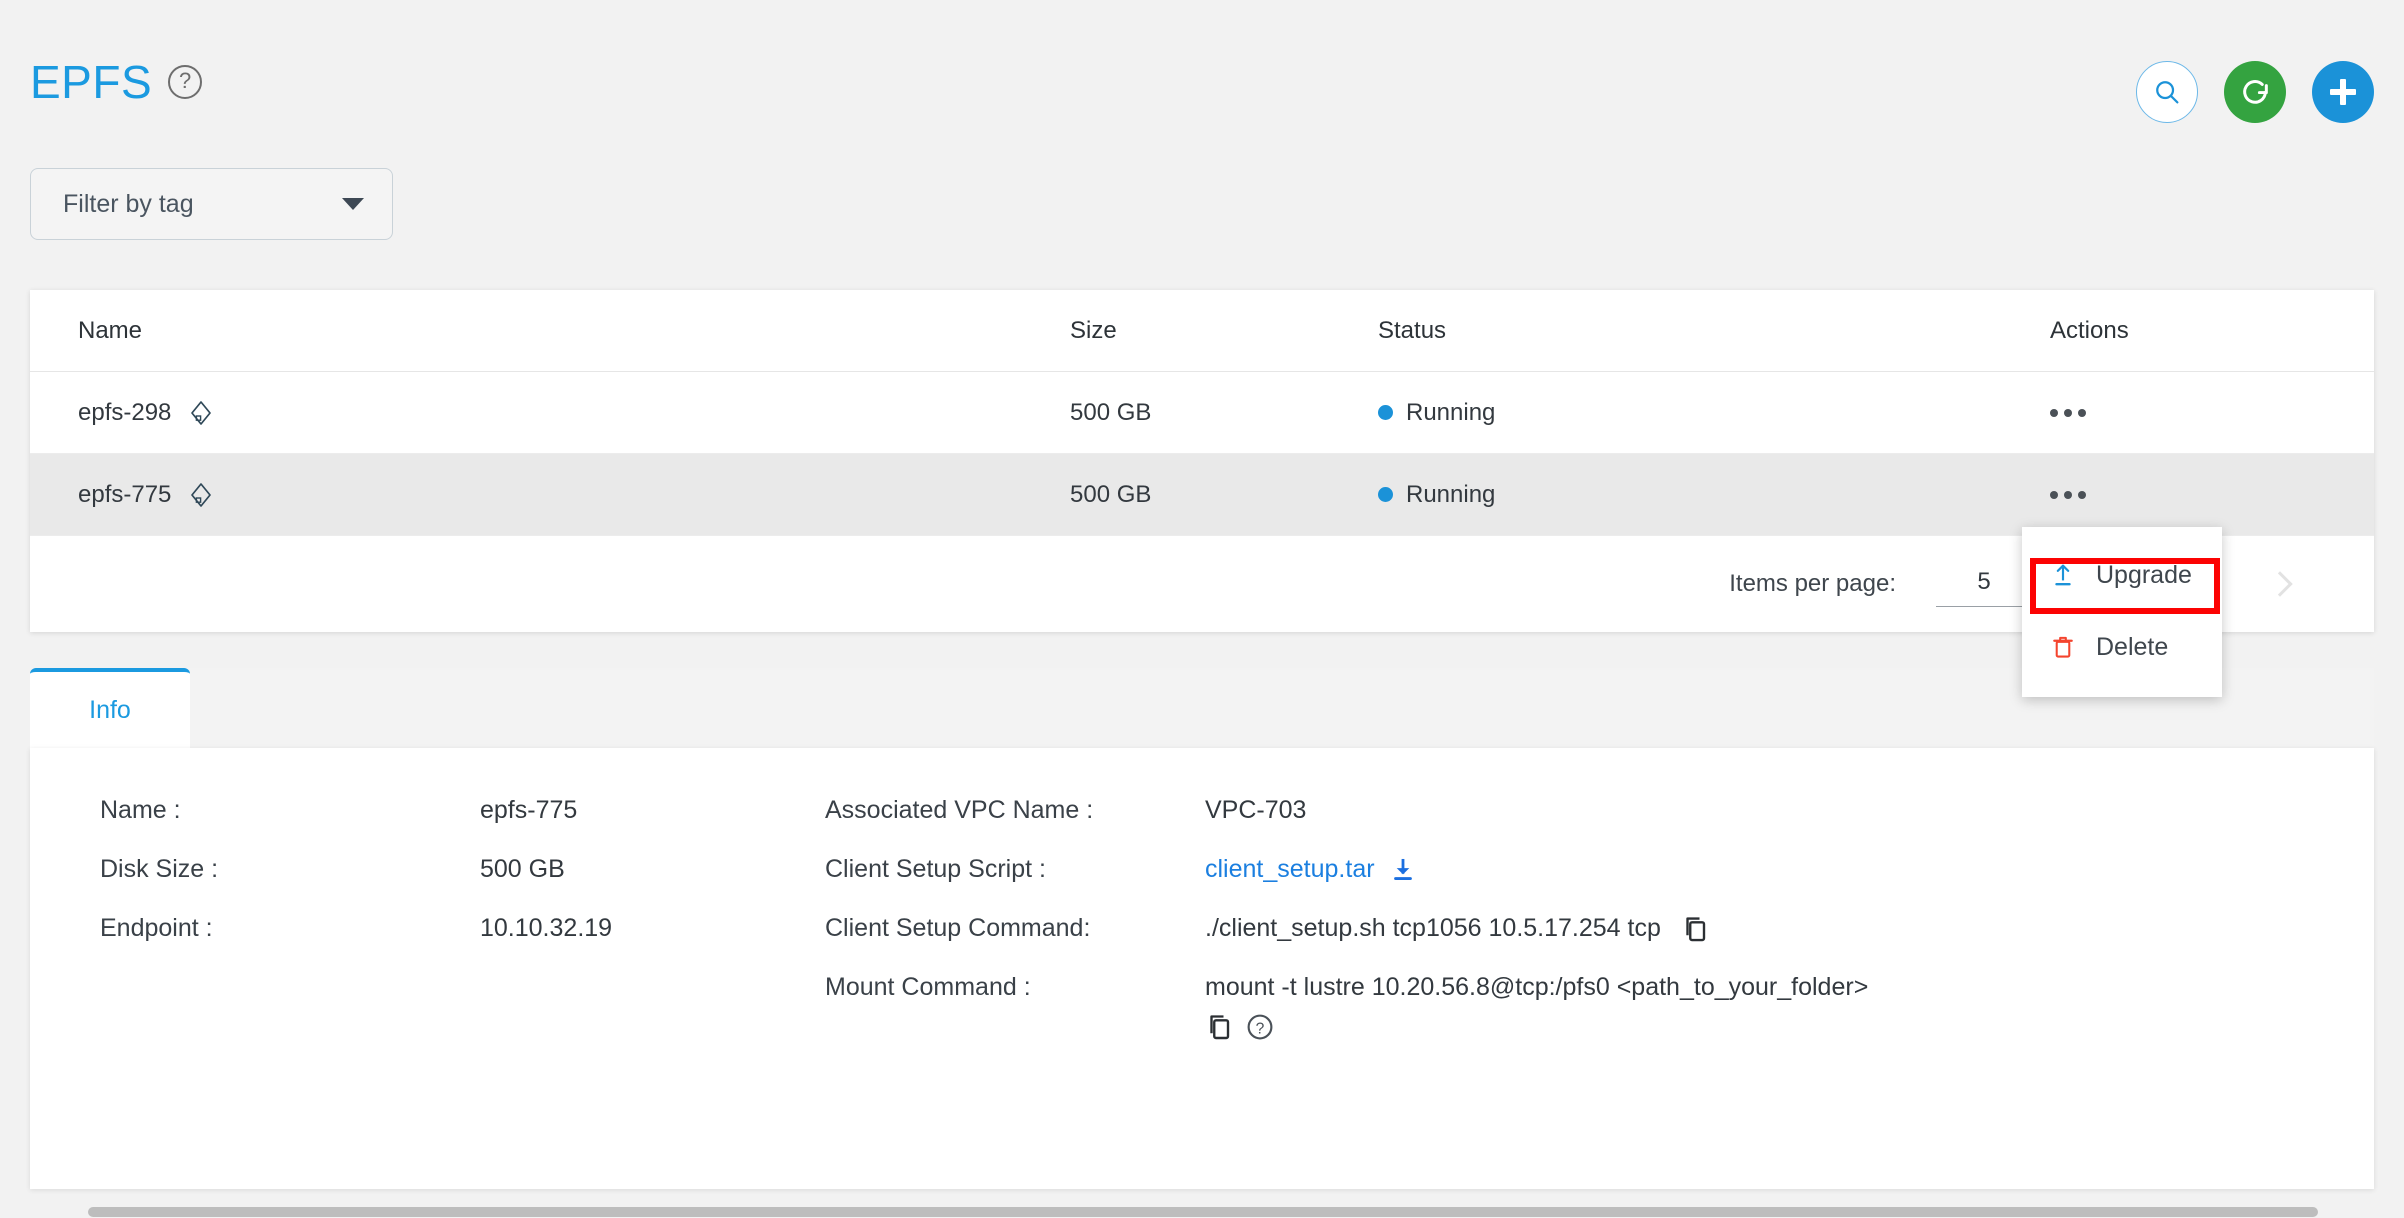 The image size is (2404, 1218). I want to click on menu-item-delete: Delete, so click(2122, 647).